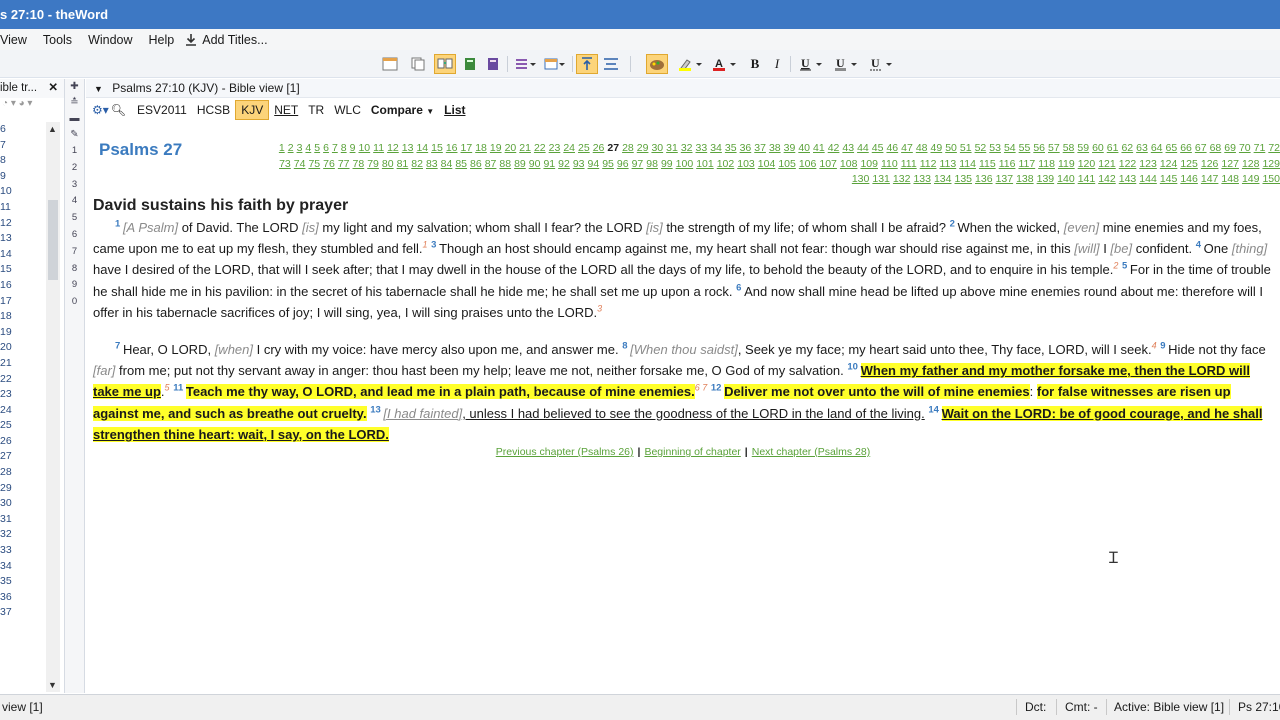 This screenshot has width=1280, height=720. Describe the element at coordinates (23, 192) in the screenshot. I see `verse-list-item: 10` at that location.